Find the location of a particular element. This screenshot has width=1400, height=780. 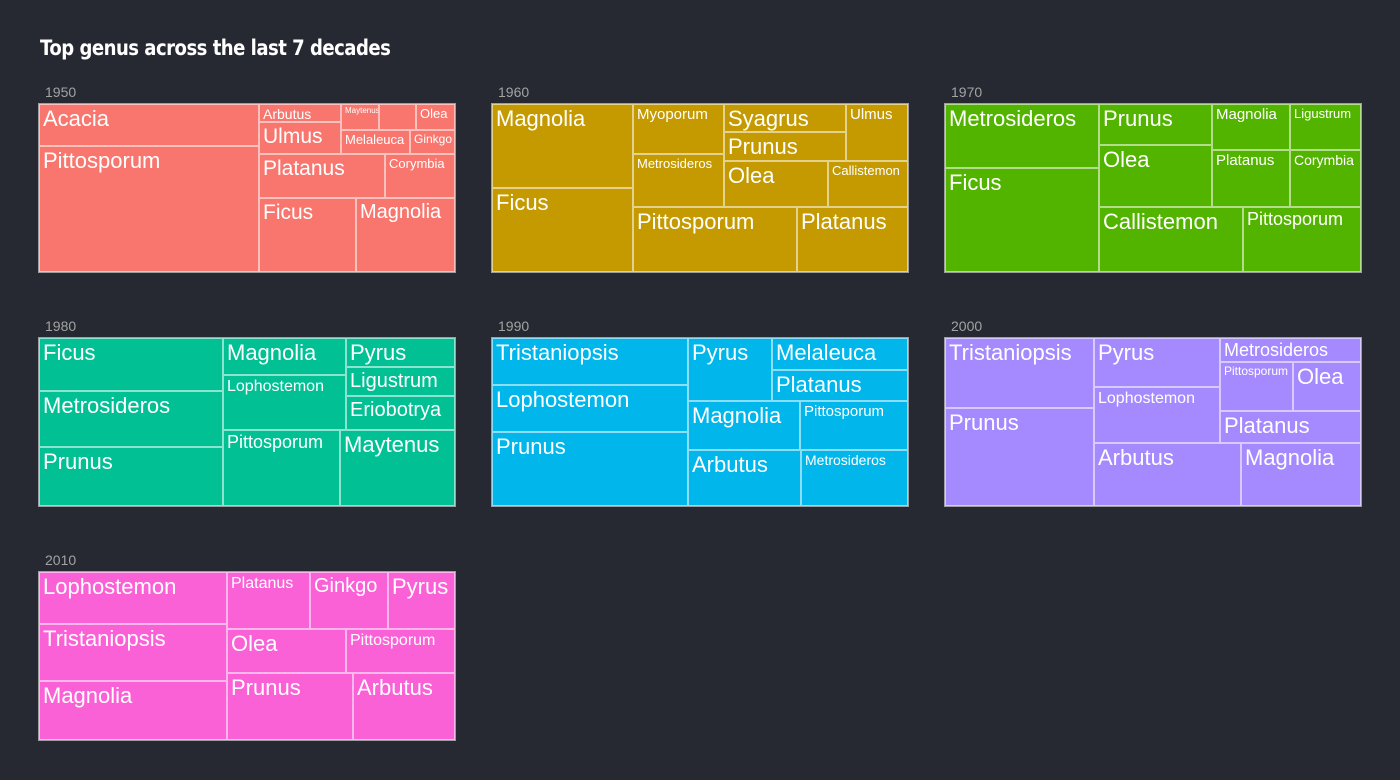

treemap-tile: Ligustrum is located at coordinates (1325, 127).